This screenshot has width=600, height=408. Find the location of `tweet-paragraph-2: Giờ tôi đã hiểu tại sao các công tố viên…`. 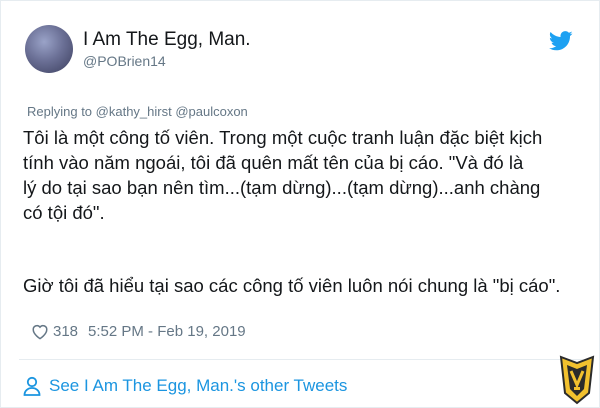

tweet-paragraph-2: Giờ tôi đã hiểu tại sao các công tố viên… is located at coordinates (292, 285).